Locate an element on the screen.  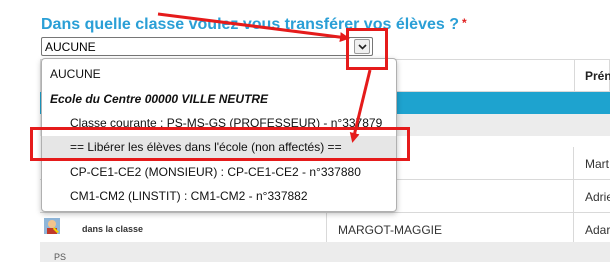
column-header-prenom: Prén is located at coordinates (597, 76).